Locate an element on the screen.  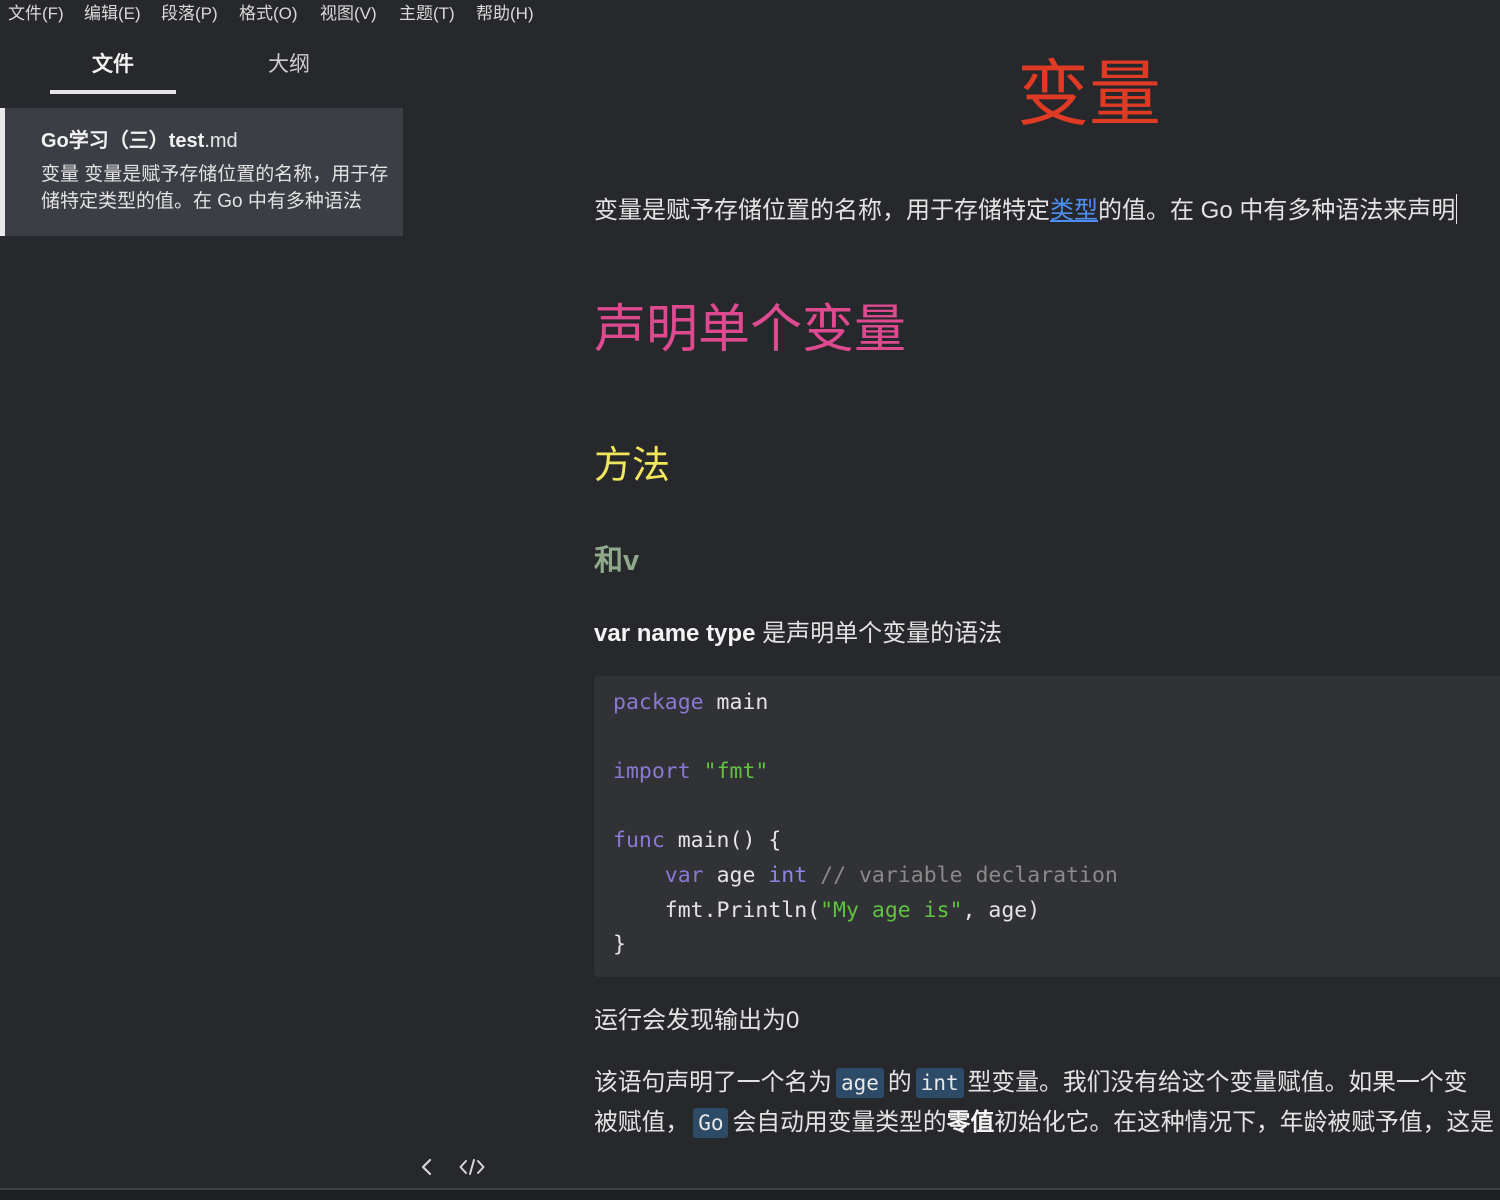
menu-format: 格式(O) is located at coordinates (268, 14).